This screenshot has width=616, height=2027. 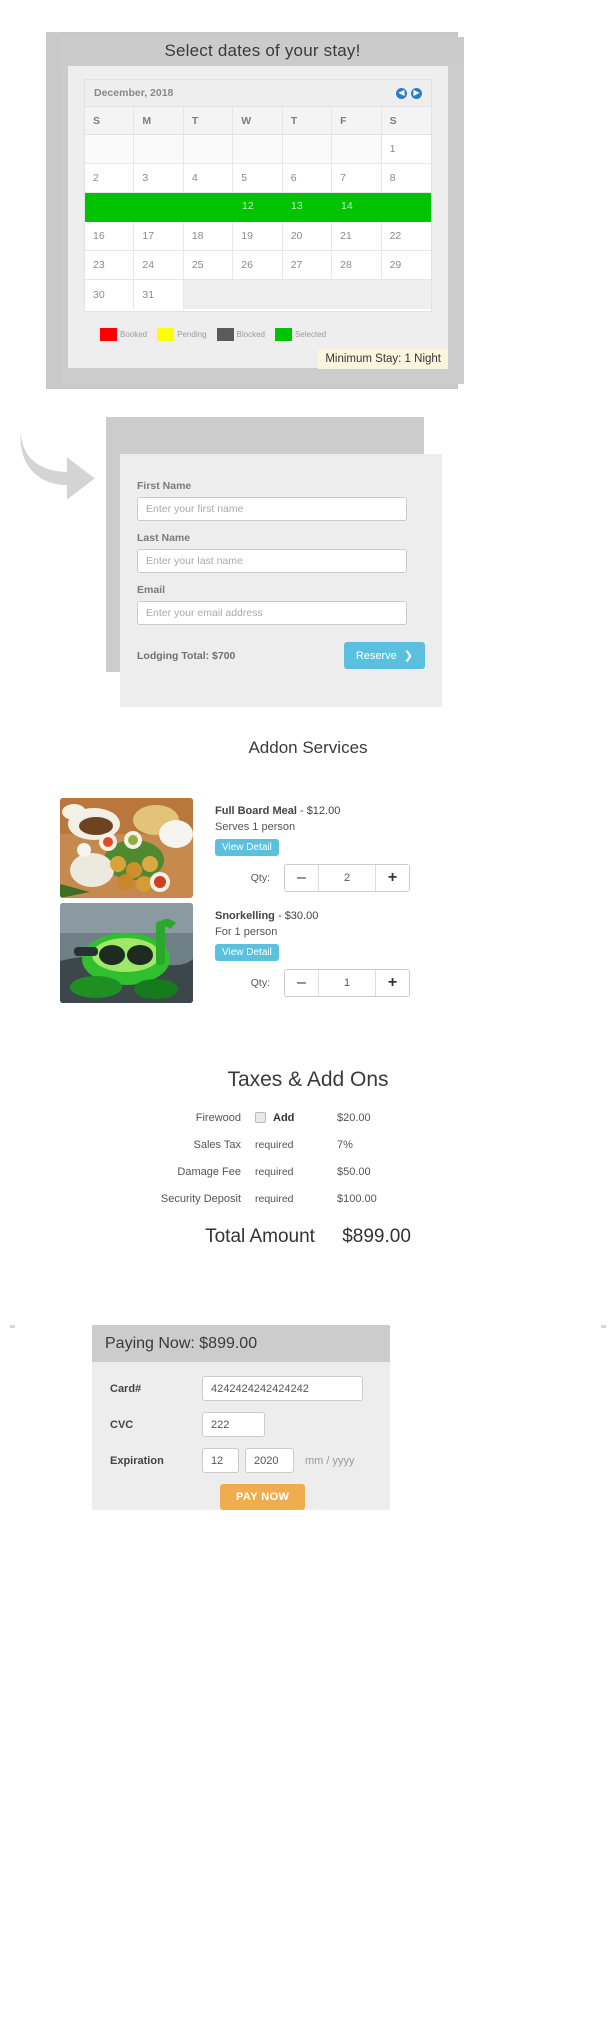 What do you see at coordinates (134, 93) in the screenshot?
I see `calendar-month-label: December, 2018` at bounding box center [134, 93].